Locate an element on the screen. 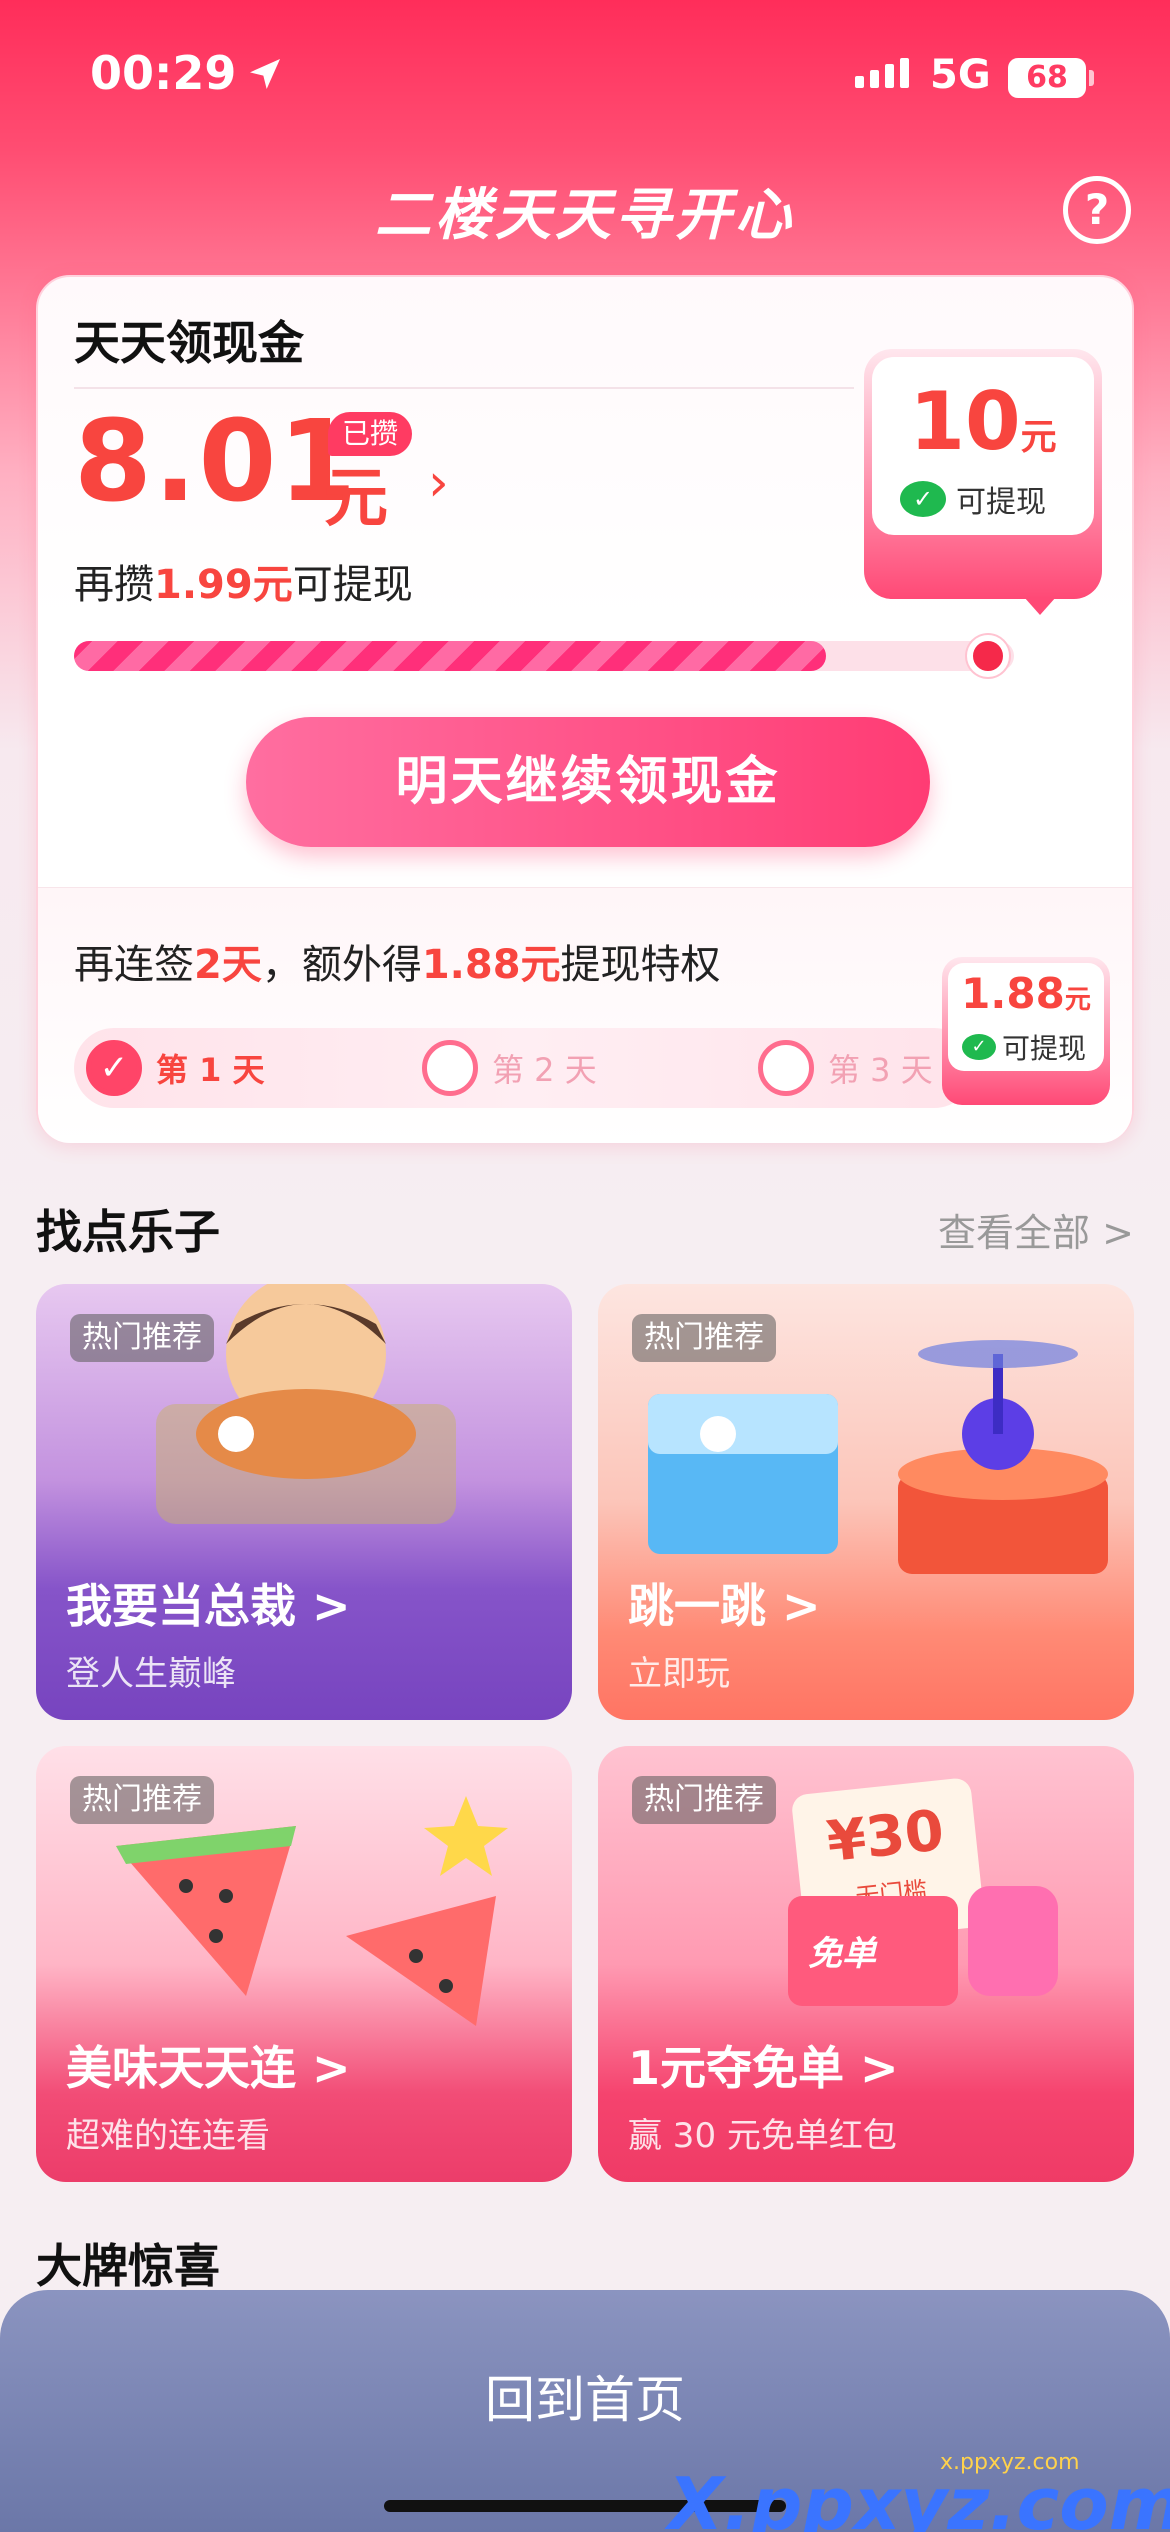 The width and height of the screenshot is (1170, 2532). chevron-right-icon: › is located at coordinates (438, 483).